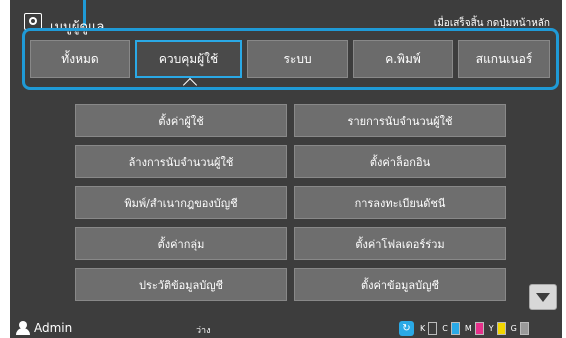 This screenshot has height=338, width=566. I want to click on ink-bar-m, so click(479, 328).